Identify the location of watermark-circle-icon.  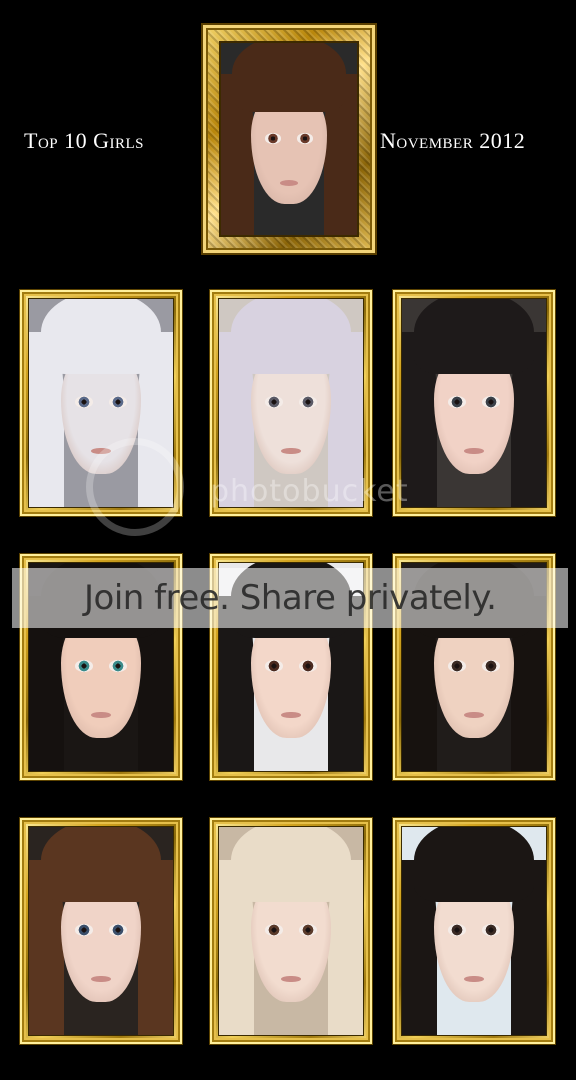
(135, 487).